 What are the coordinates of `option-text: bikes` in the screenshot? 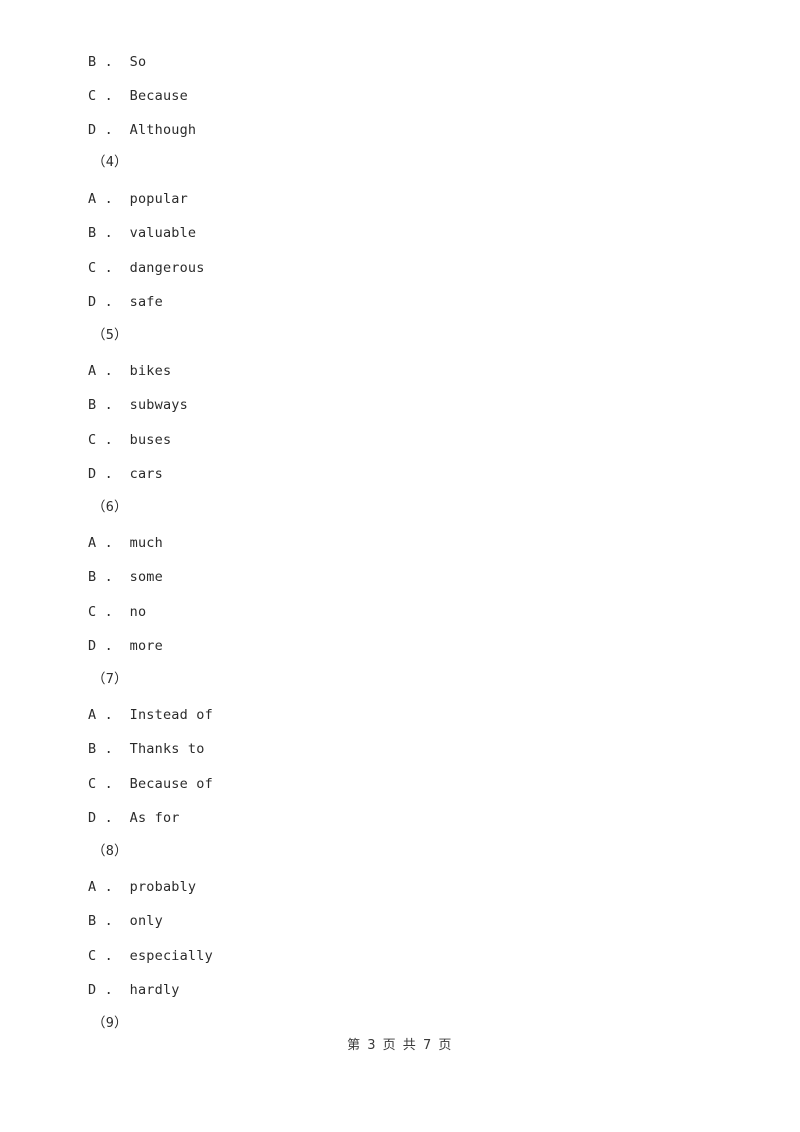 It's located at (150, 371).